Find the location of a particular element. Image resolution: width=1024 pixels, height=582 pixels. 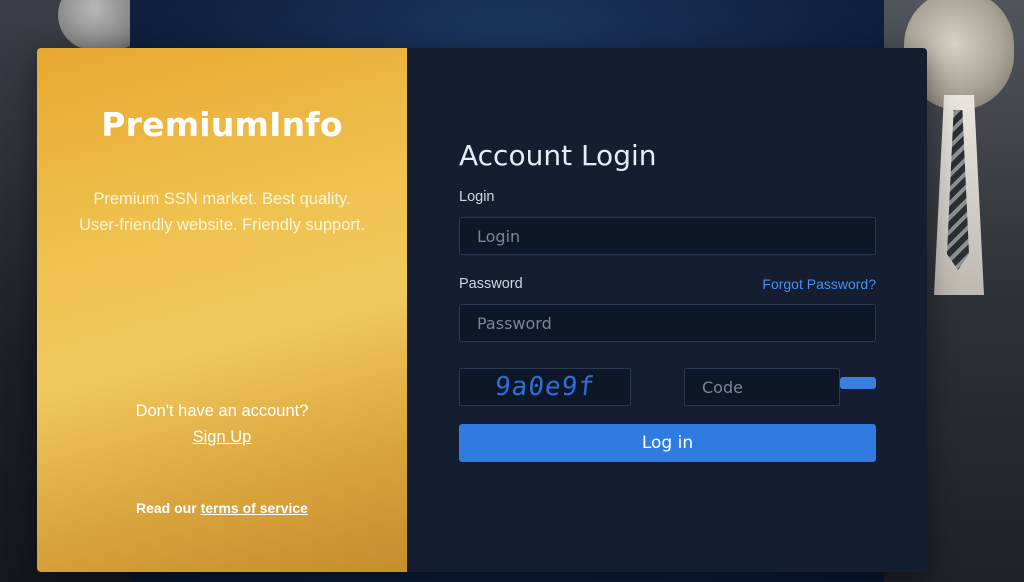

terms-link: terms of service is located at coordinates (254, 508).